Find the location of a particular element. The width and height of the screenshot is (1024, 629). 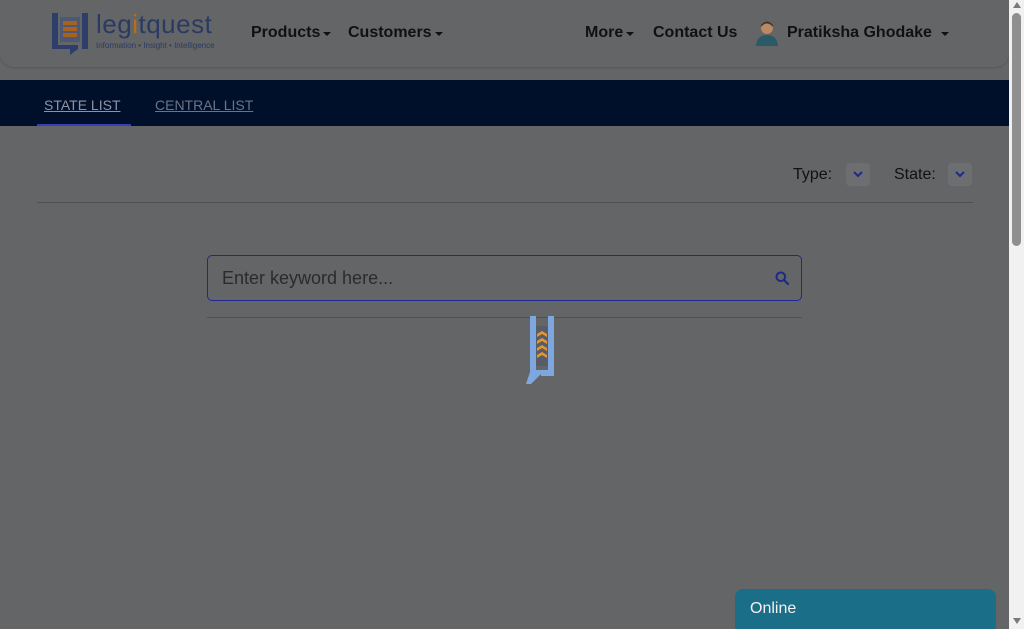

tab-central-list: CENTRAL LIST is located at coordinates (204, 105).